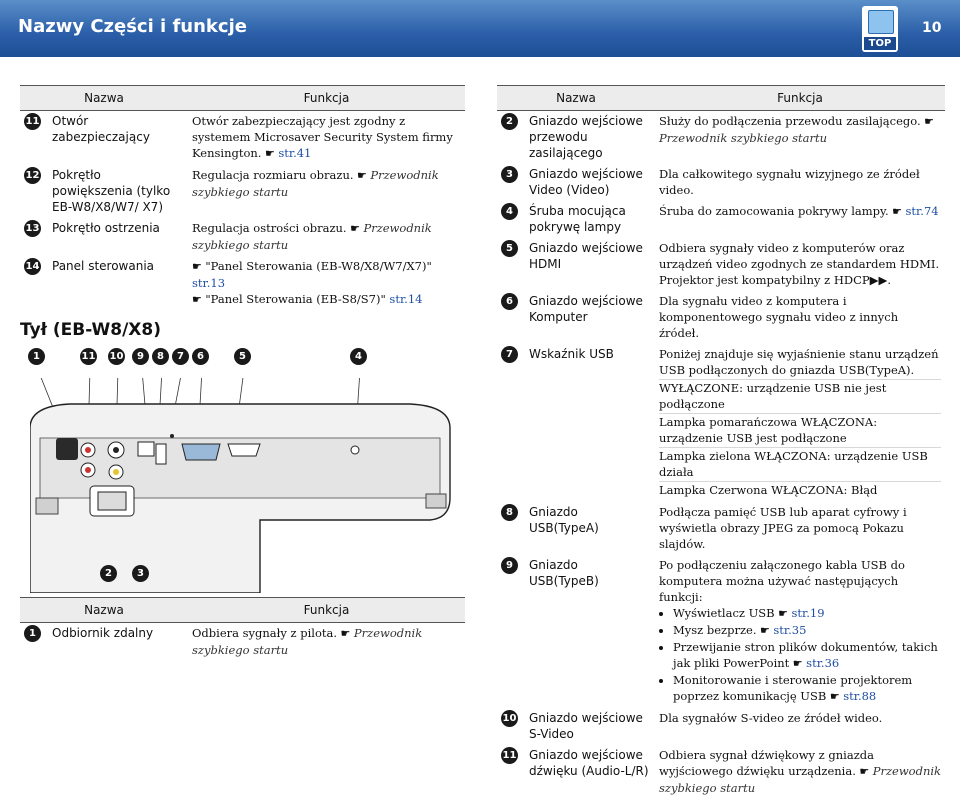 This screenshot has width=960, height=799. I want to click on part-name: Gniazdo wejściowe dźwięku (Audio-L/R), so click(589, 763).